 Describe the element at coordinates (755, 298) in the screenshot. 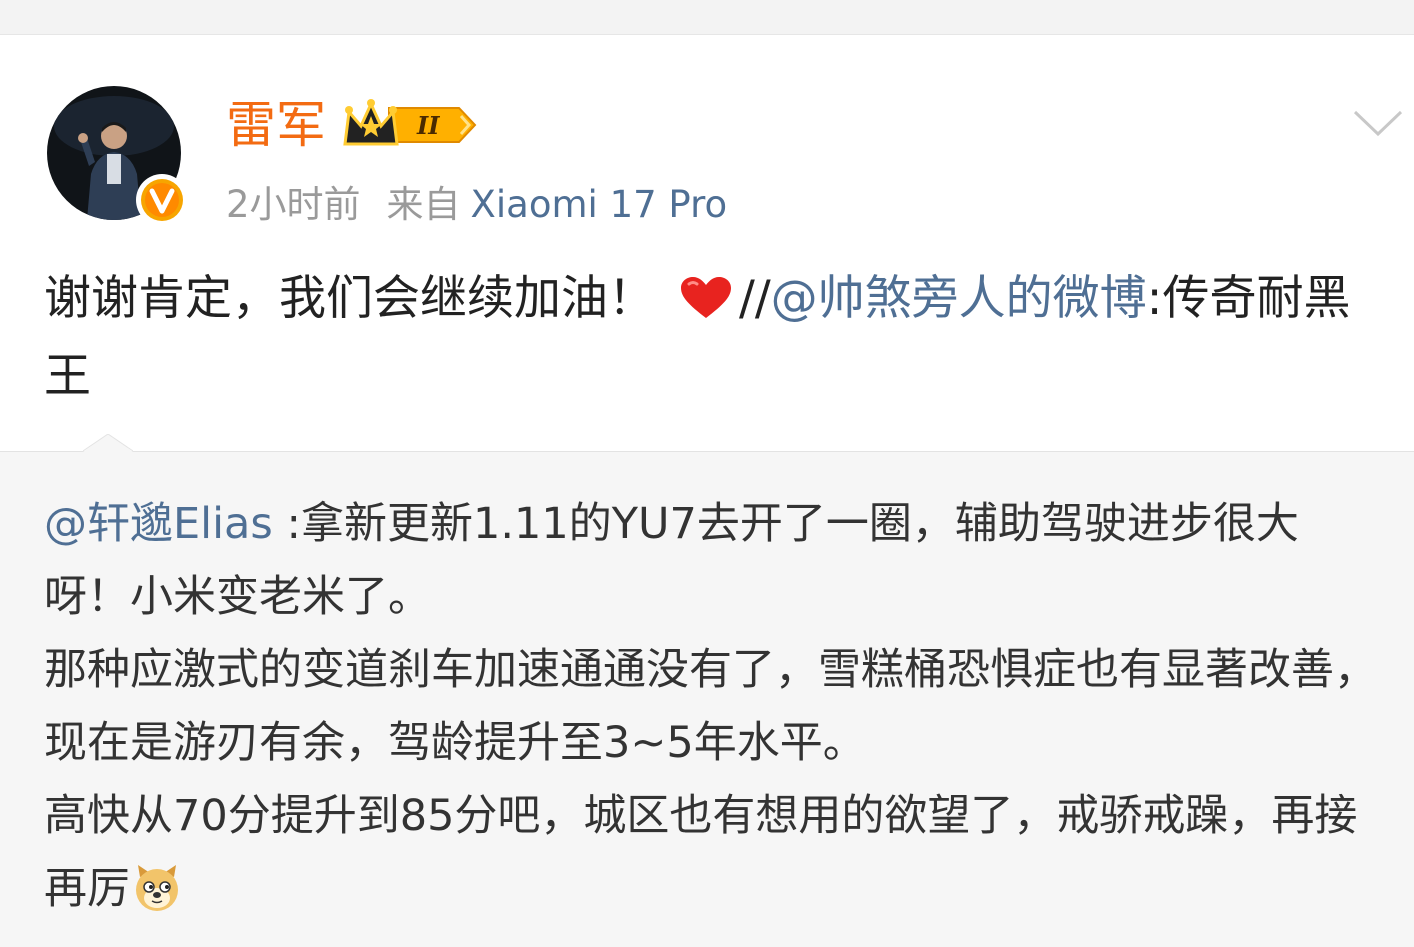

I see `repost-slashes: //` at that location.